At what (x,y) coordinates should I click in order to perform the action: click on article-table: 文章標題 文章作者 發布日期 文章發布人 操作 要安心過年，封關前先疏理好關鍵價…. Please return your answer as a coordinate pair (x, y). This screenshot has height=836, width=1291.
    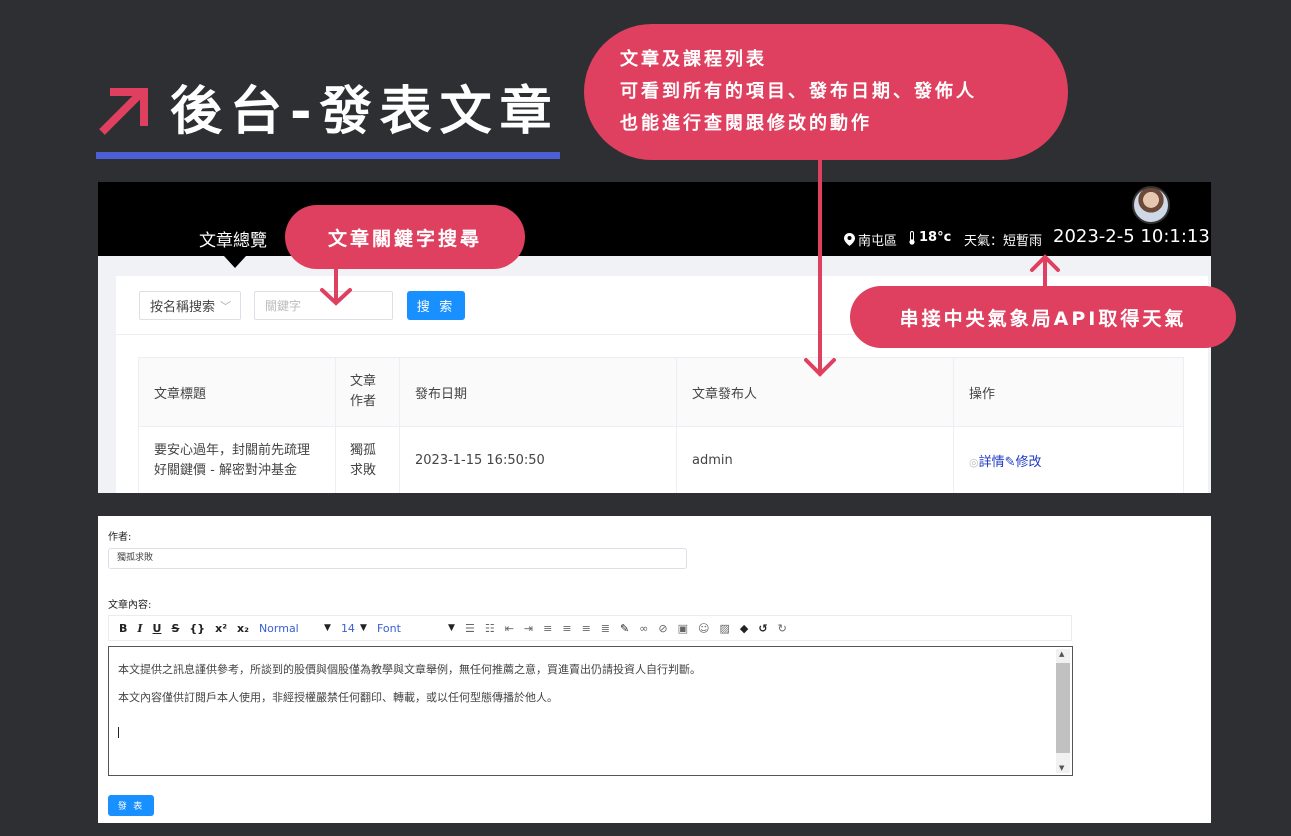
    Looking at the image, I should click on (661, 425).